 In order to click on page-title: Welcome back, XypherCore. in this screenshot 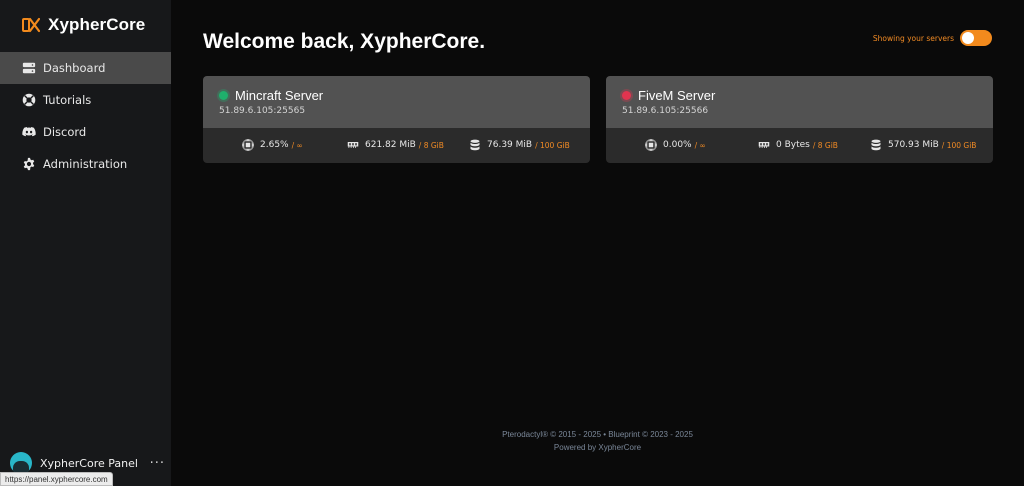, I will do `click(344, 41)`.